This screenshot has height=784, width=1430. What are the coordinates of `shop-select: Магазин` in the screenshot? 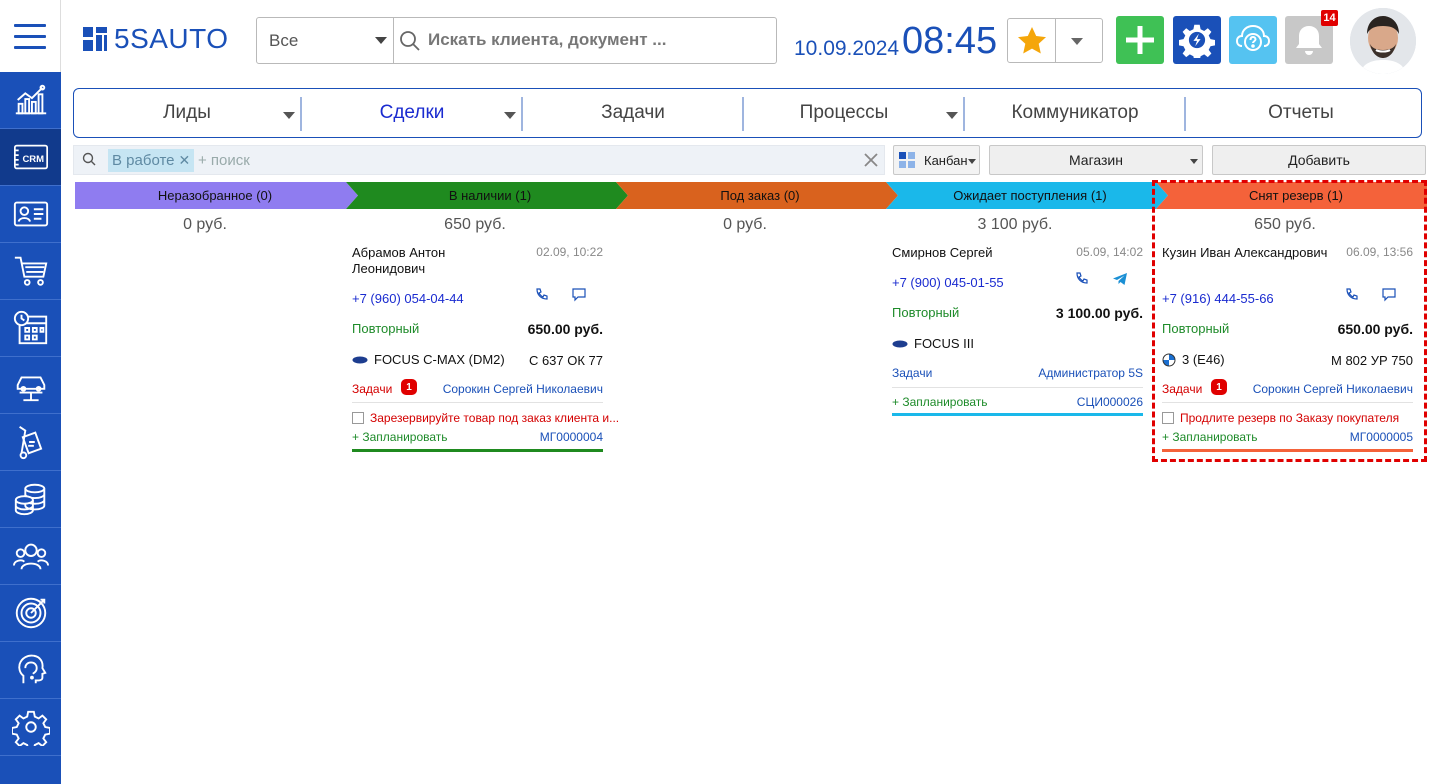 It's located at (1096, 160).